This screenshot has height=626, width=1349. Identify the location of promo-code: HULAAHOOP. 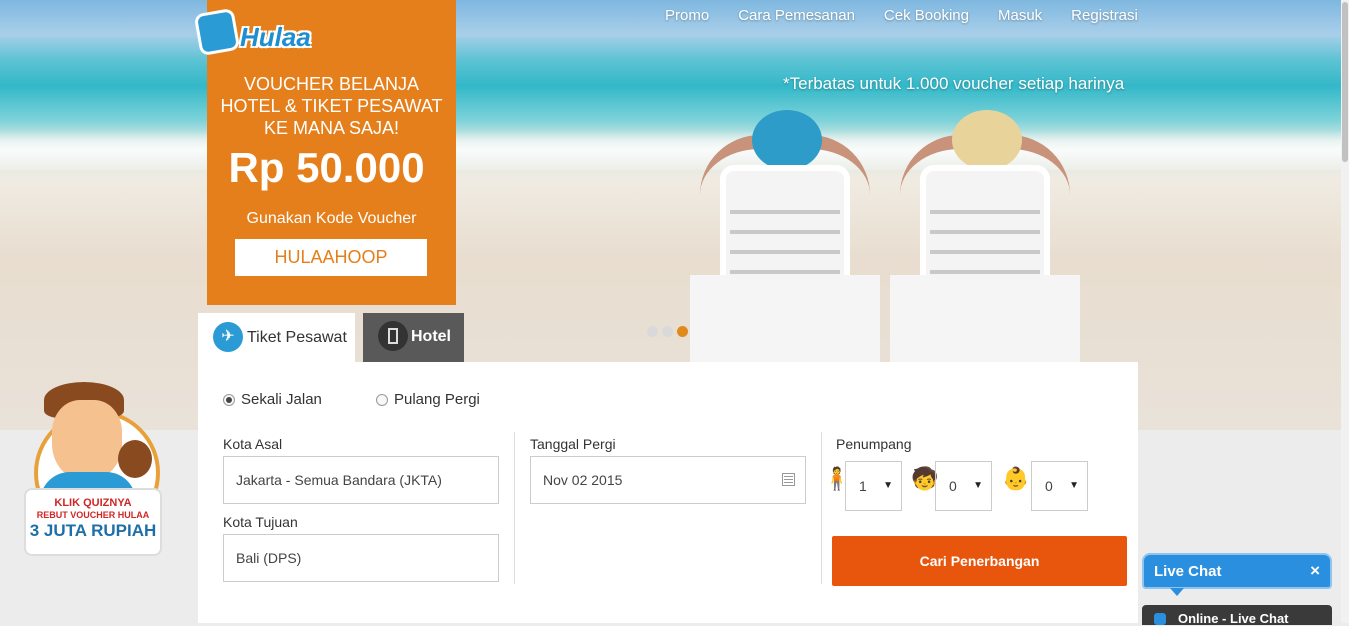
(331, 257).